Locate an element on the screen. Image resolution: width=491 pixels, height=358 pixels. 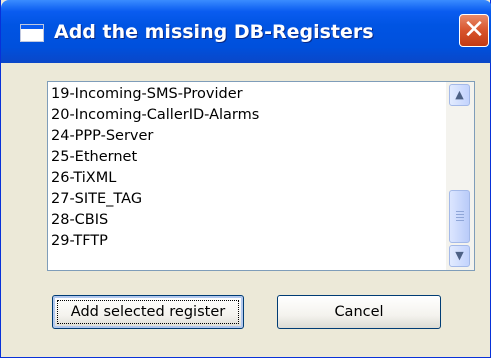
scroll-thumb is located at coordinates (459, 216).